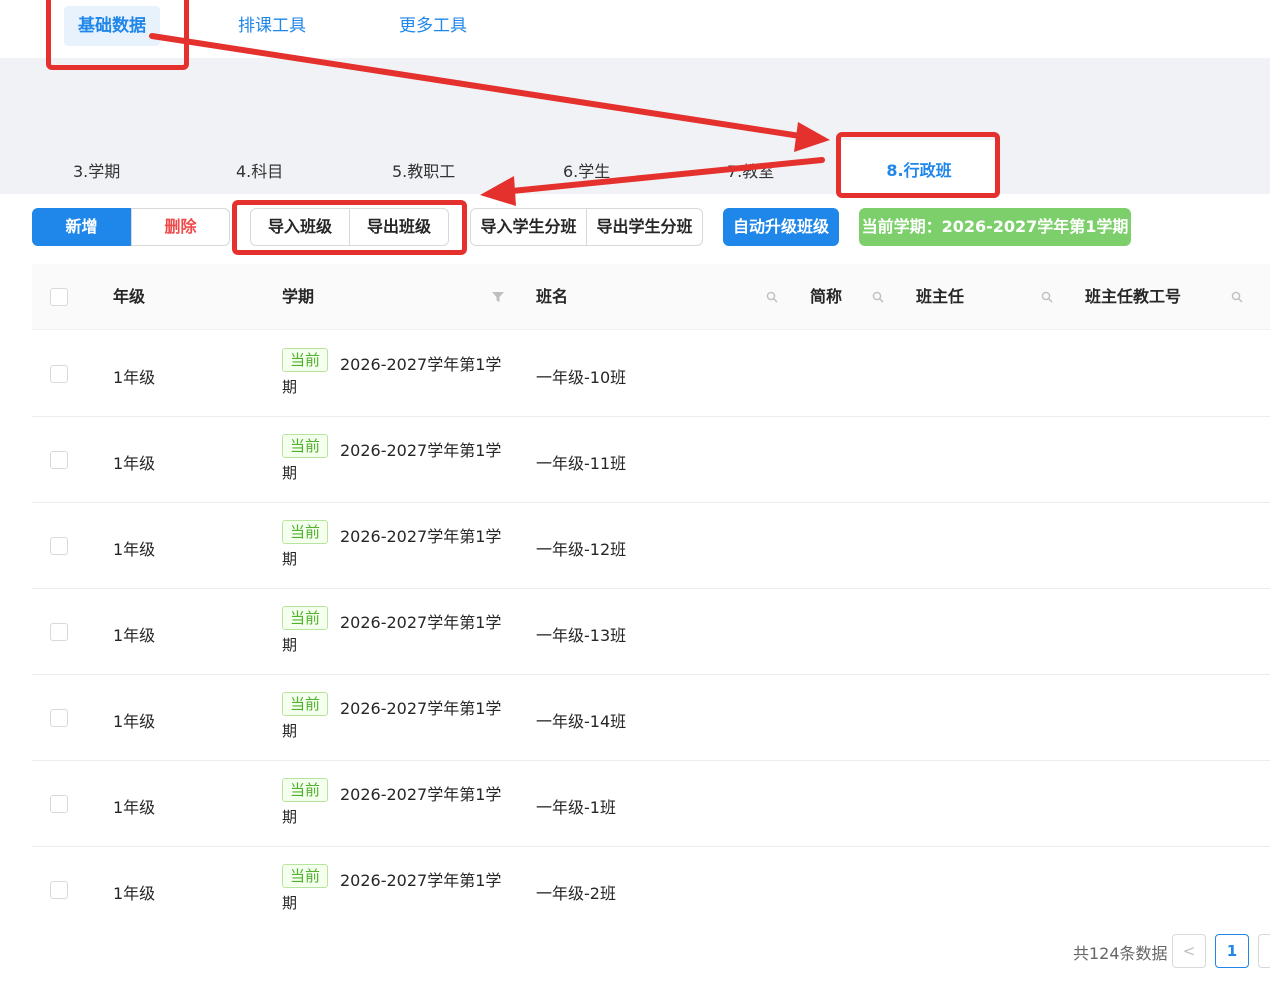  Describe the element at coordinates (995, 227) in the screenshot. I see `current-term-button: 当前学期：2026-2027学年第1学期` at that location.